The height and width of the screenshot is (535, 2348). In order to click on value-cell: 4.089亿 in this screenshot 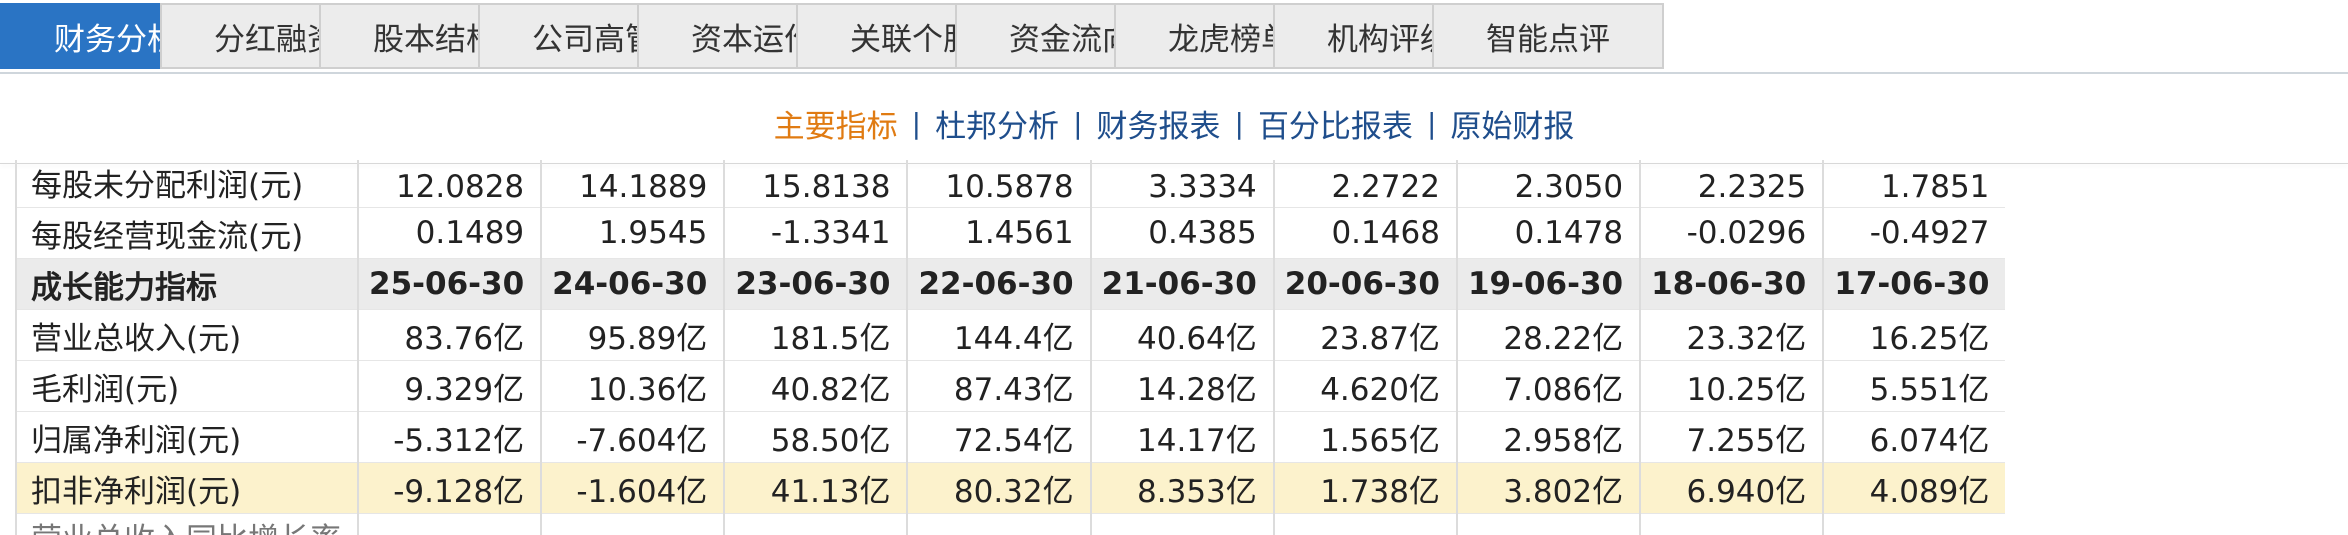, I will do `click(1914, 488)`.